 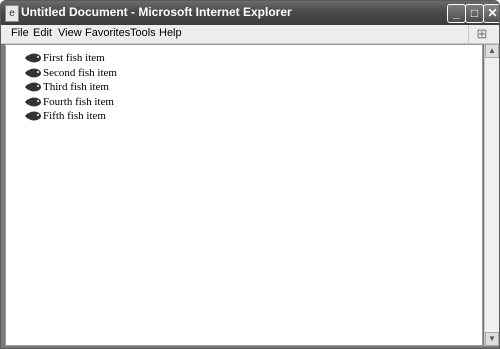 I want to click on scroll-down-icon: ▼, so click(x=492, y=339).